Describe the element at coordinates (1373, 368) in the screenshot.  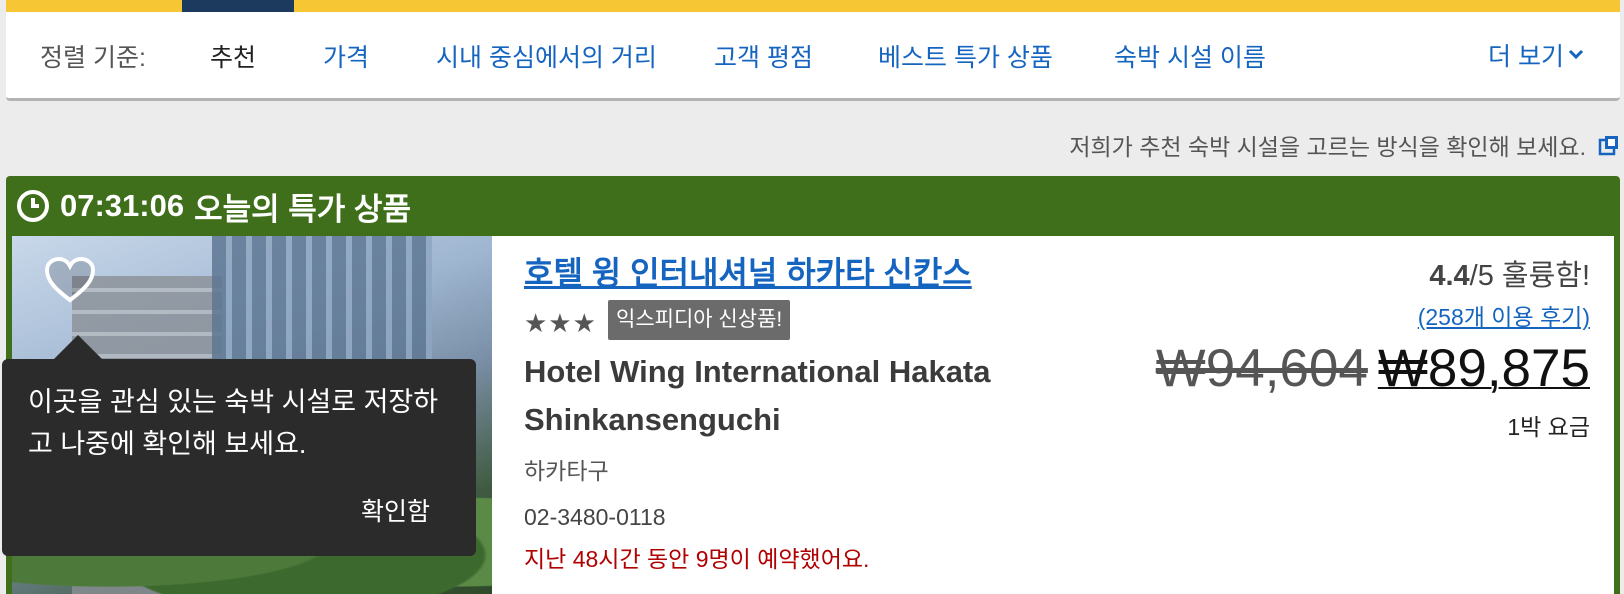
I see `price-block: ₩94,604 ₩89,875` at that location.